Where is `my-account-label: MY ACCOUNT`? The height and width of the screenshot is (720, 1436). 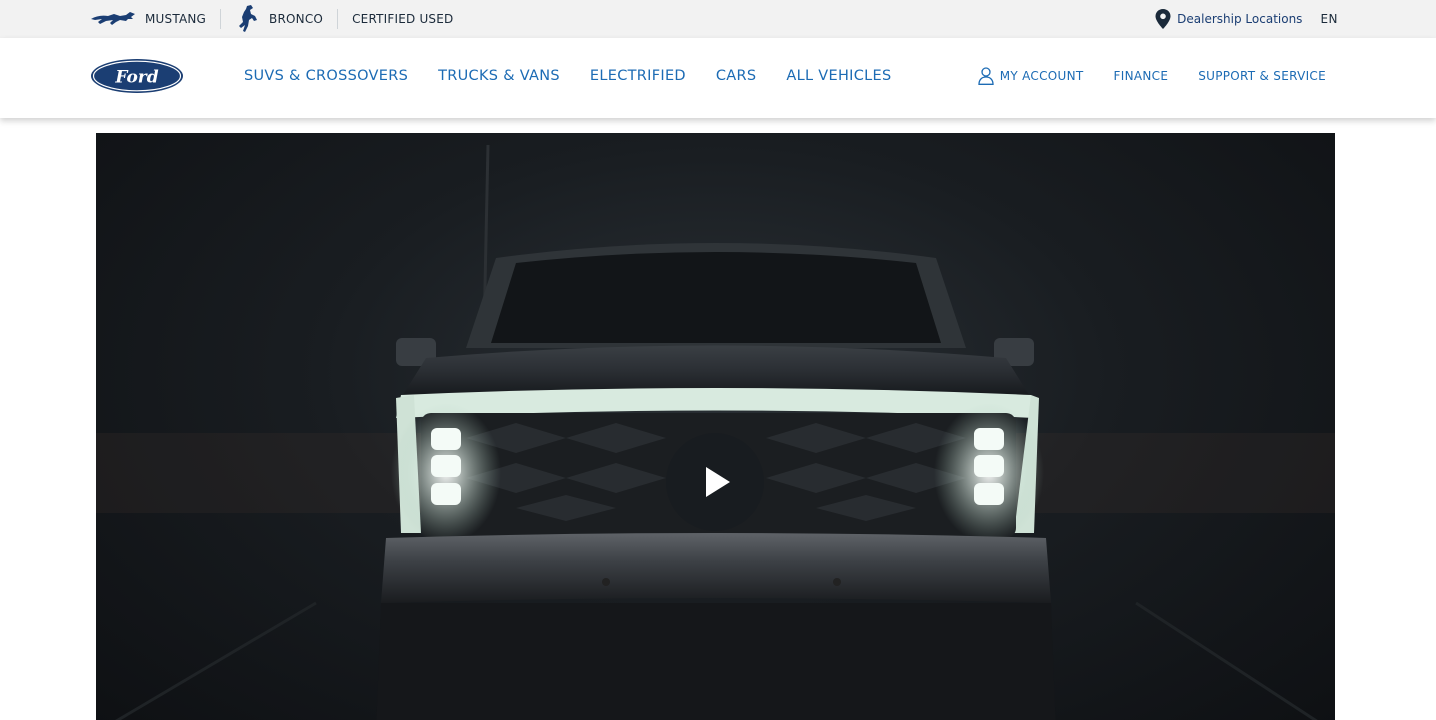
my-account-label: MY ACCOUNT is located at coordinates (1041, 76).